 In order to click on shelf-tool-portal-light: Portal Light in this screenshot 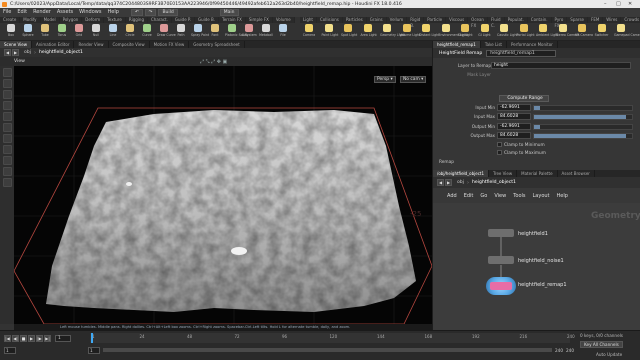, I will do `click(526, 30)`.